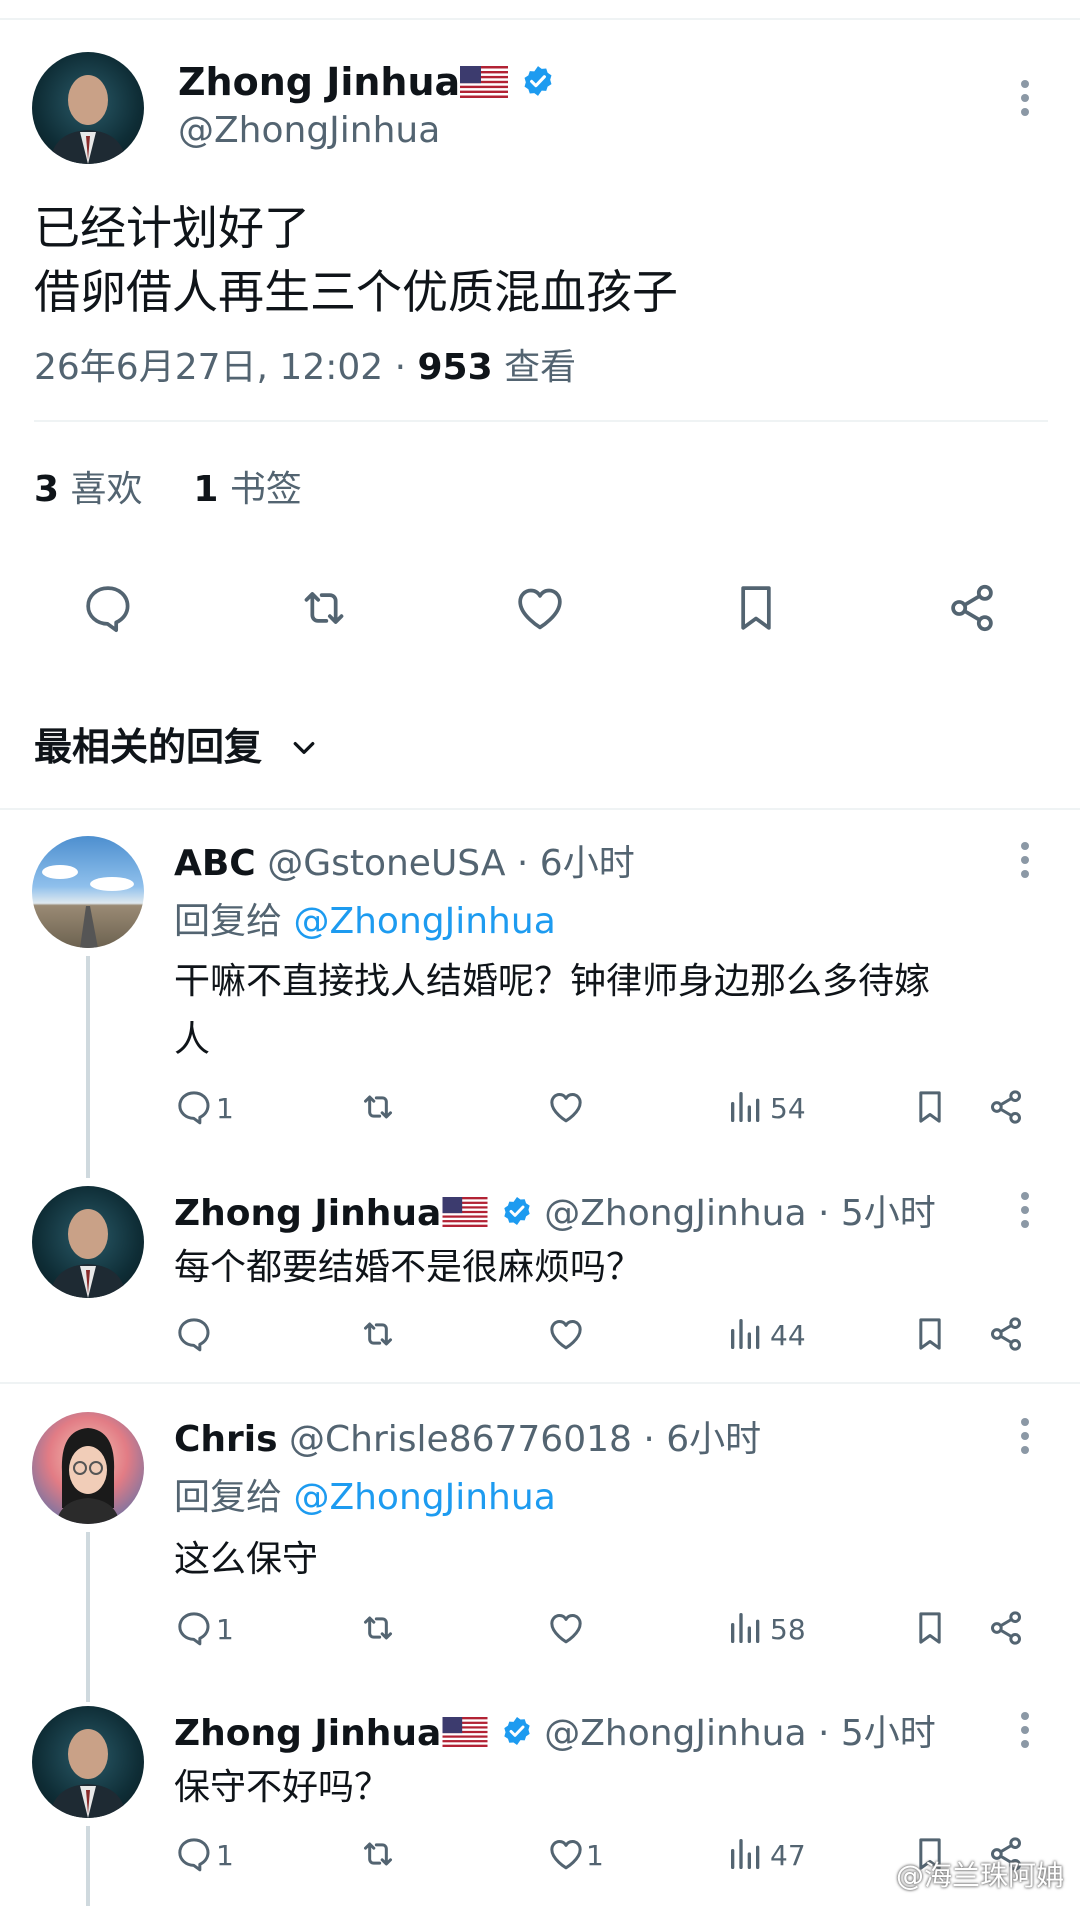  What do you see at coordinates (226, 1439) in the screenshot?
I see `reply-author-name: Chris` at bounding box center [226, 1439].